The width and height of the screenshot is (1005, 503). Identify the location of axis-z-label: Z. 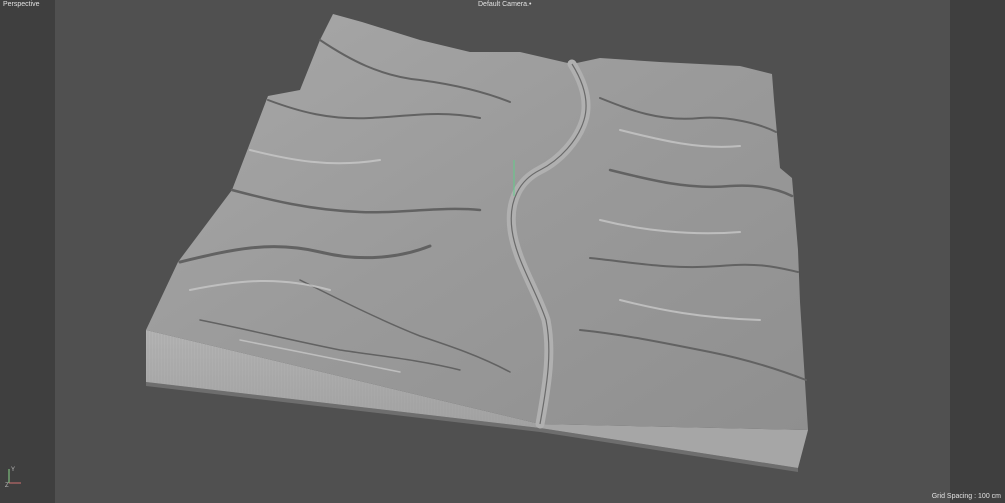
(7, 485).